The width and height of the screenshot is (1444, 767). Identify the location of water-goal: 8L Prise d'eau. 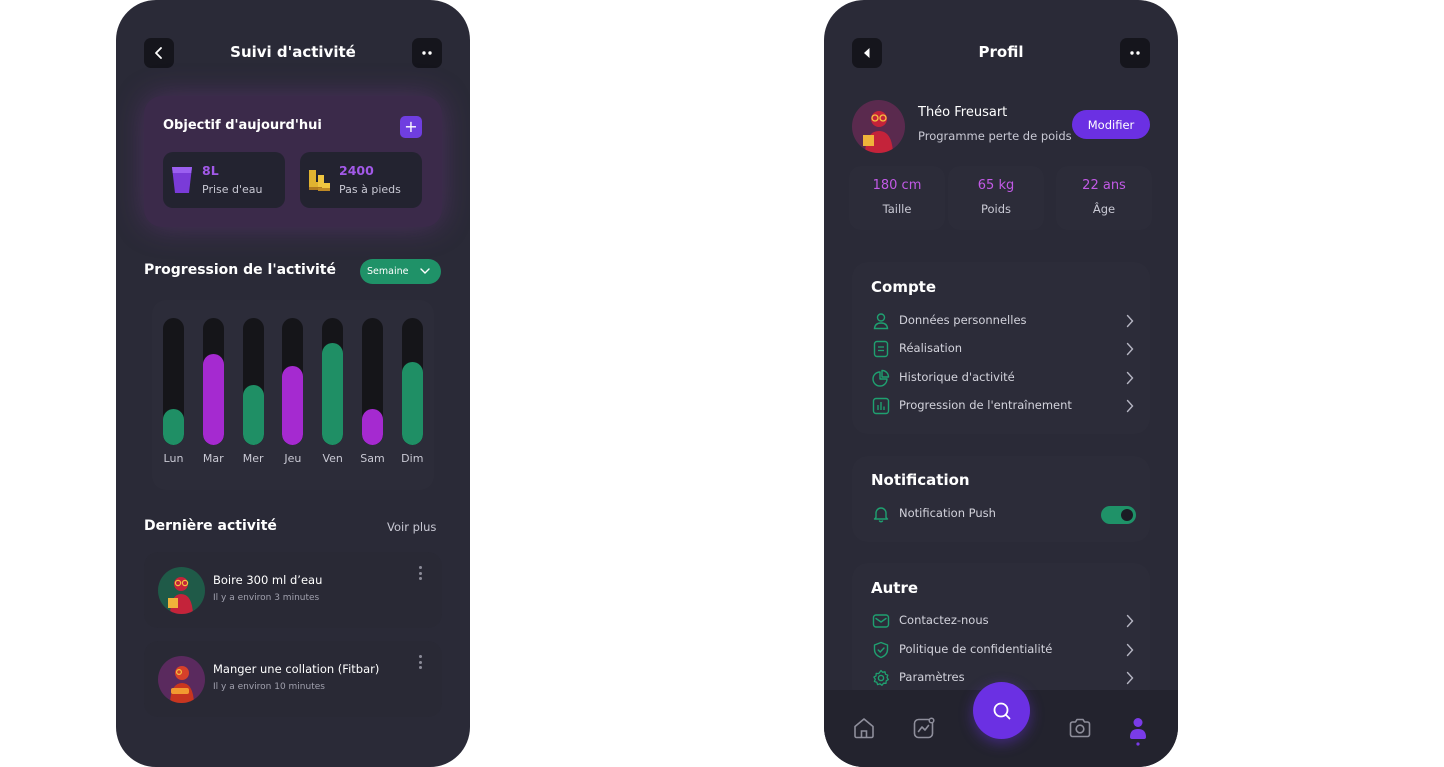
(224, 180).